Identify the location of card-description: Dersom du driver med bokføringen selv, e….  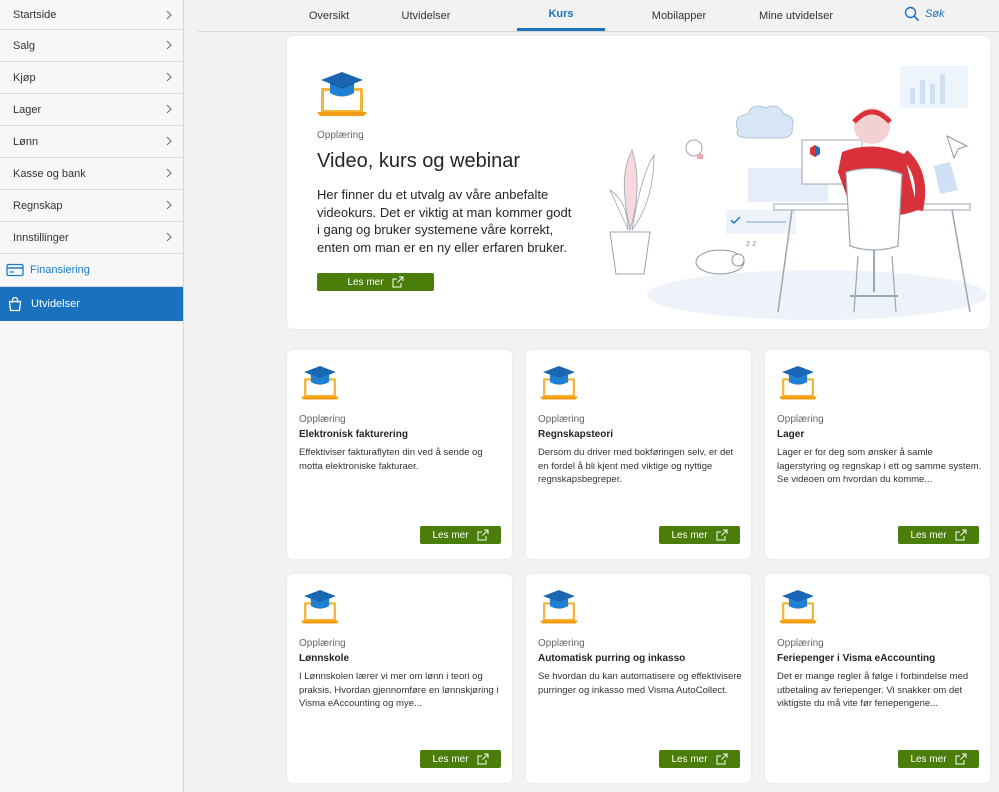
(636, 466).